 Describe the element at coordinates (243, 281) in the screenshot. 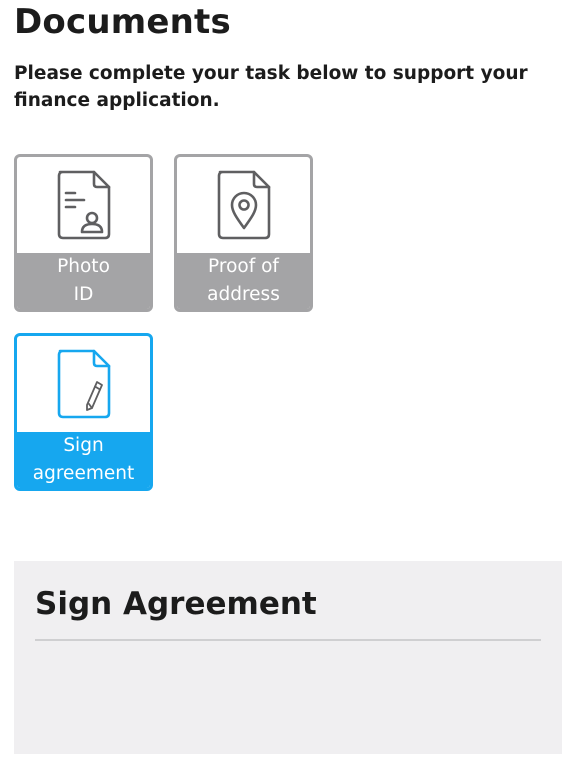

I see `proof-of-address-label: Proof of address` at that location.